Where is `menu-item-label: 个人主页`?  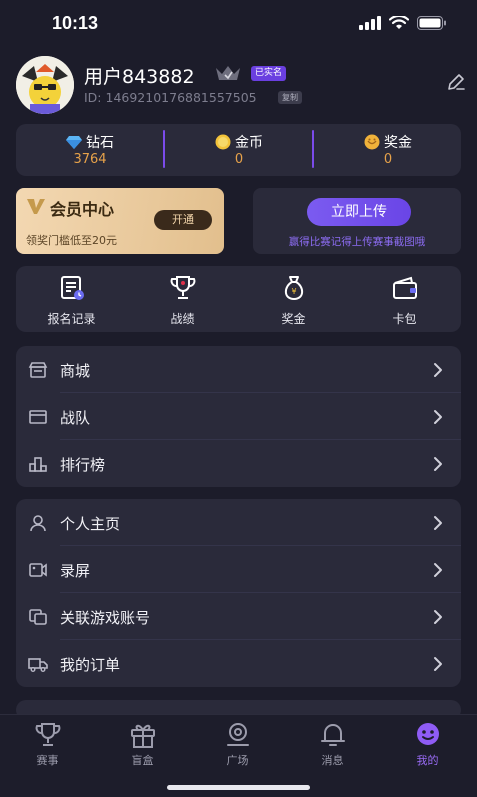 menu-item-label: 个人主页 is located at coordinates (90, 524).